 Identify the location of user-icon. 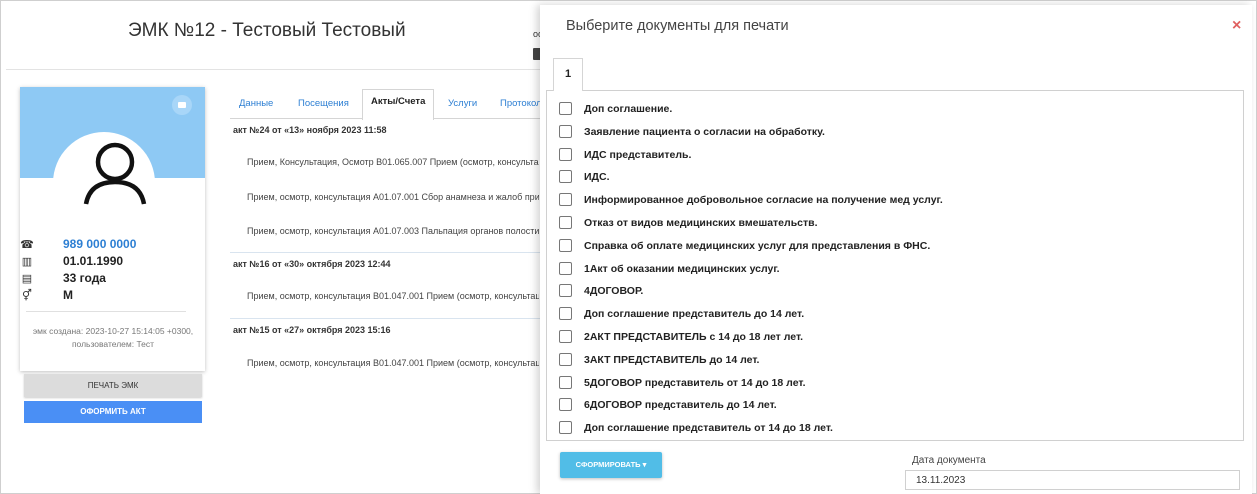
(115, 173).